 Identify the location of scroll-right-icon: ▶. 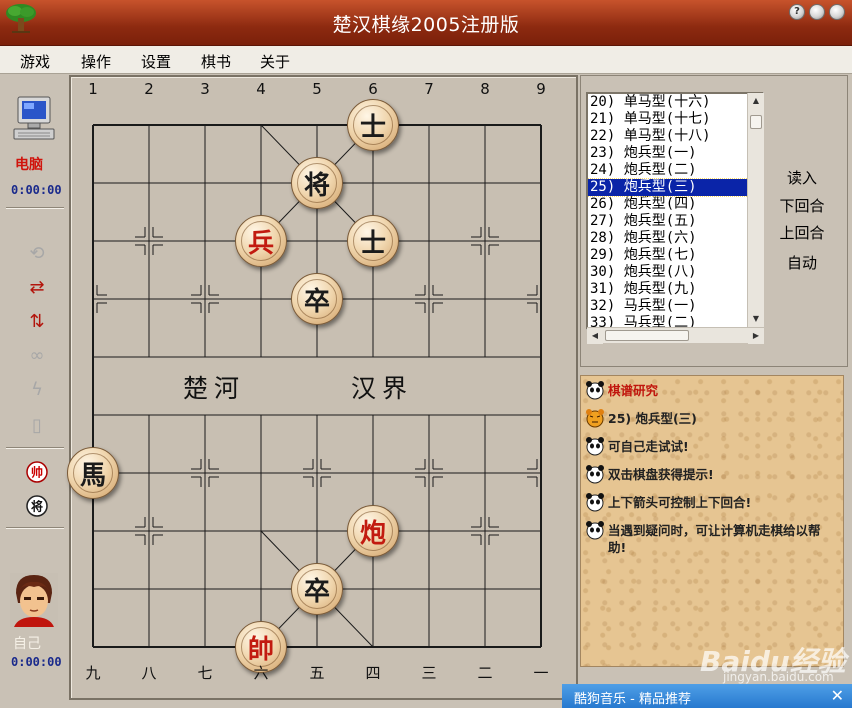
(756, 336).